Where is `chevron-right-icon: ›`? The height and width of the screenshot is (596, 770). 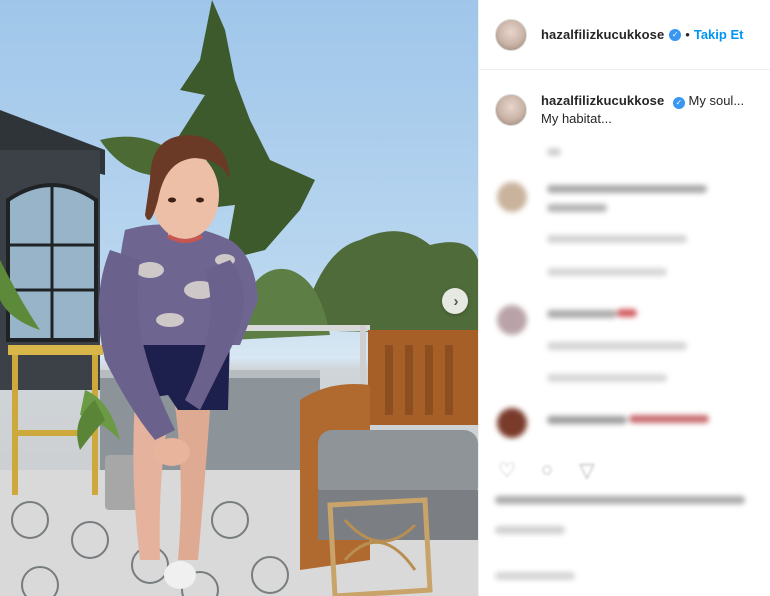 chevron-right-icon: › is located at coordinates (456, 301).